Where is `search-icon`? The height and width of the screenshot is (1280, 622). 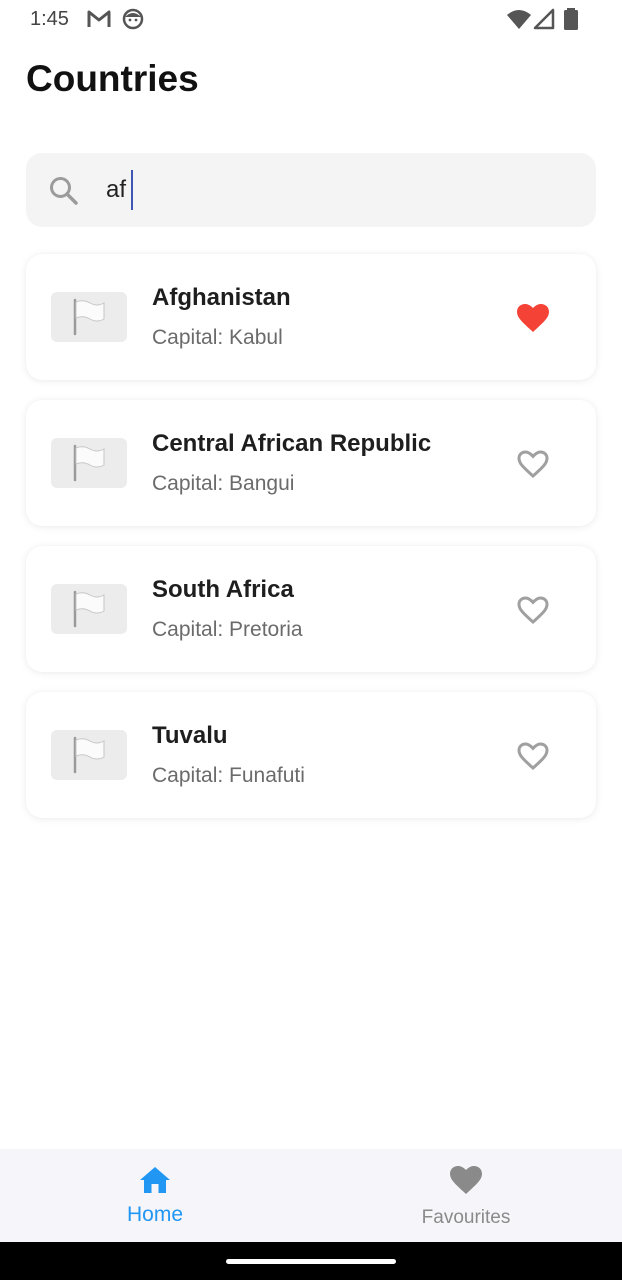
search-icon is located at coordinates (64, 193).